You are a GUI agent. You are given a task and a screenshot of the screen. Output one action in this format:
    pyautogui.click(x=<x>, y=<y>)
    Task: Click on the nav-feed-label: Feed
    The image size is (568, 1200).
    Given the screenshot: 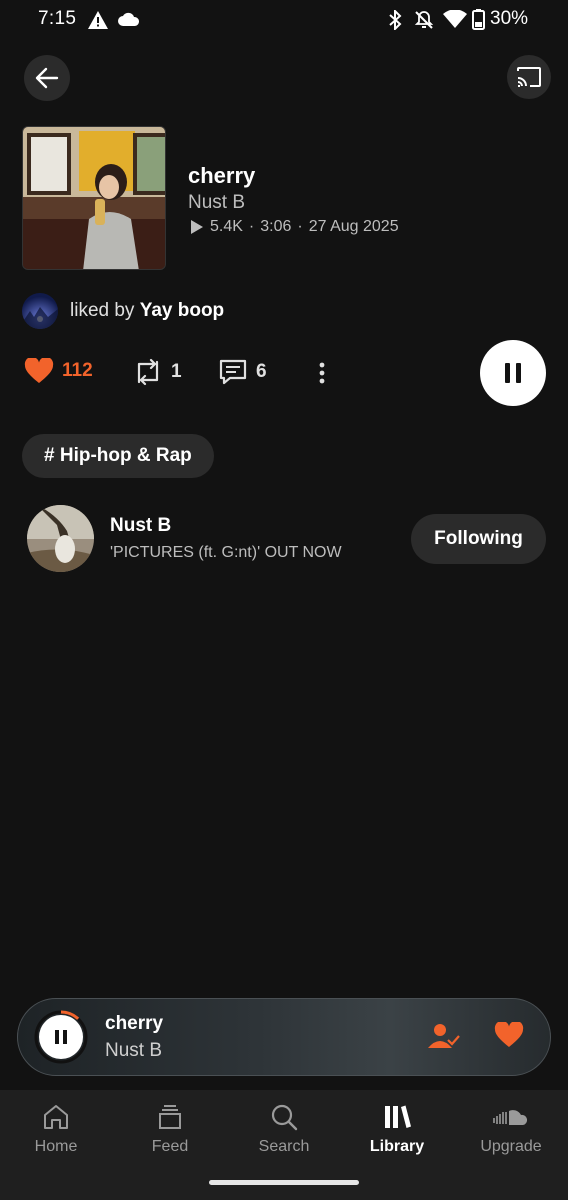 What is the action you would take?
    pyautogui.click(x=170, y=1146)
    